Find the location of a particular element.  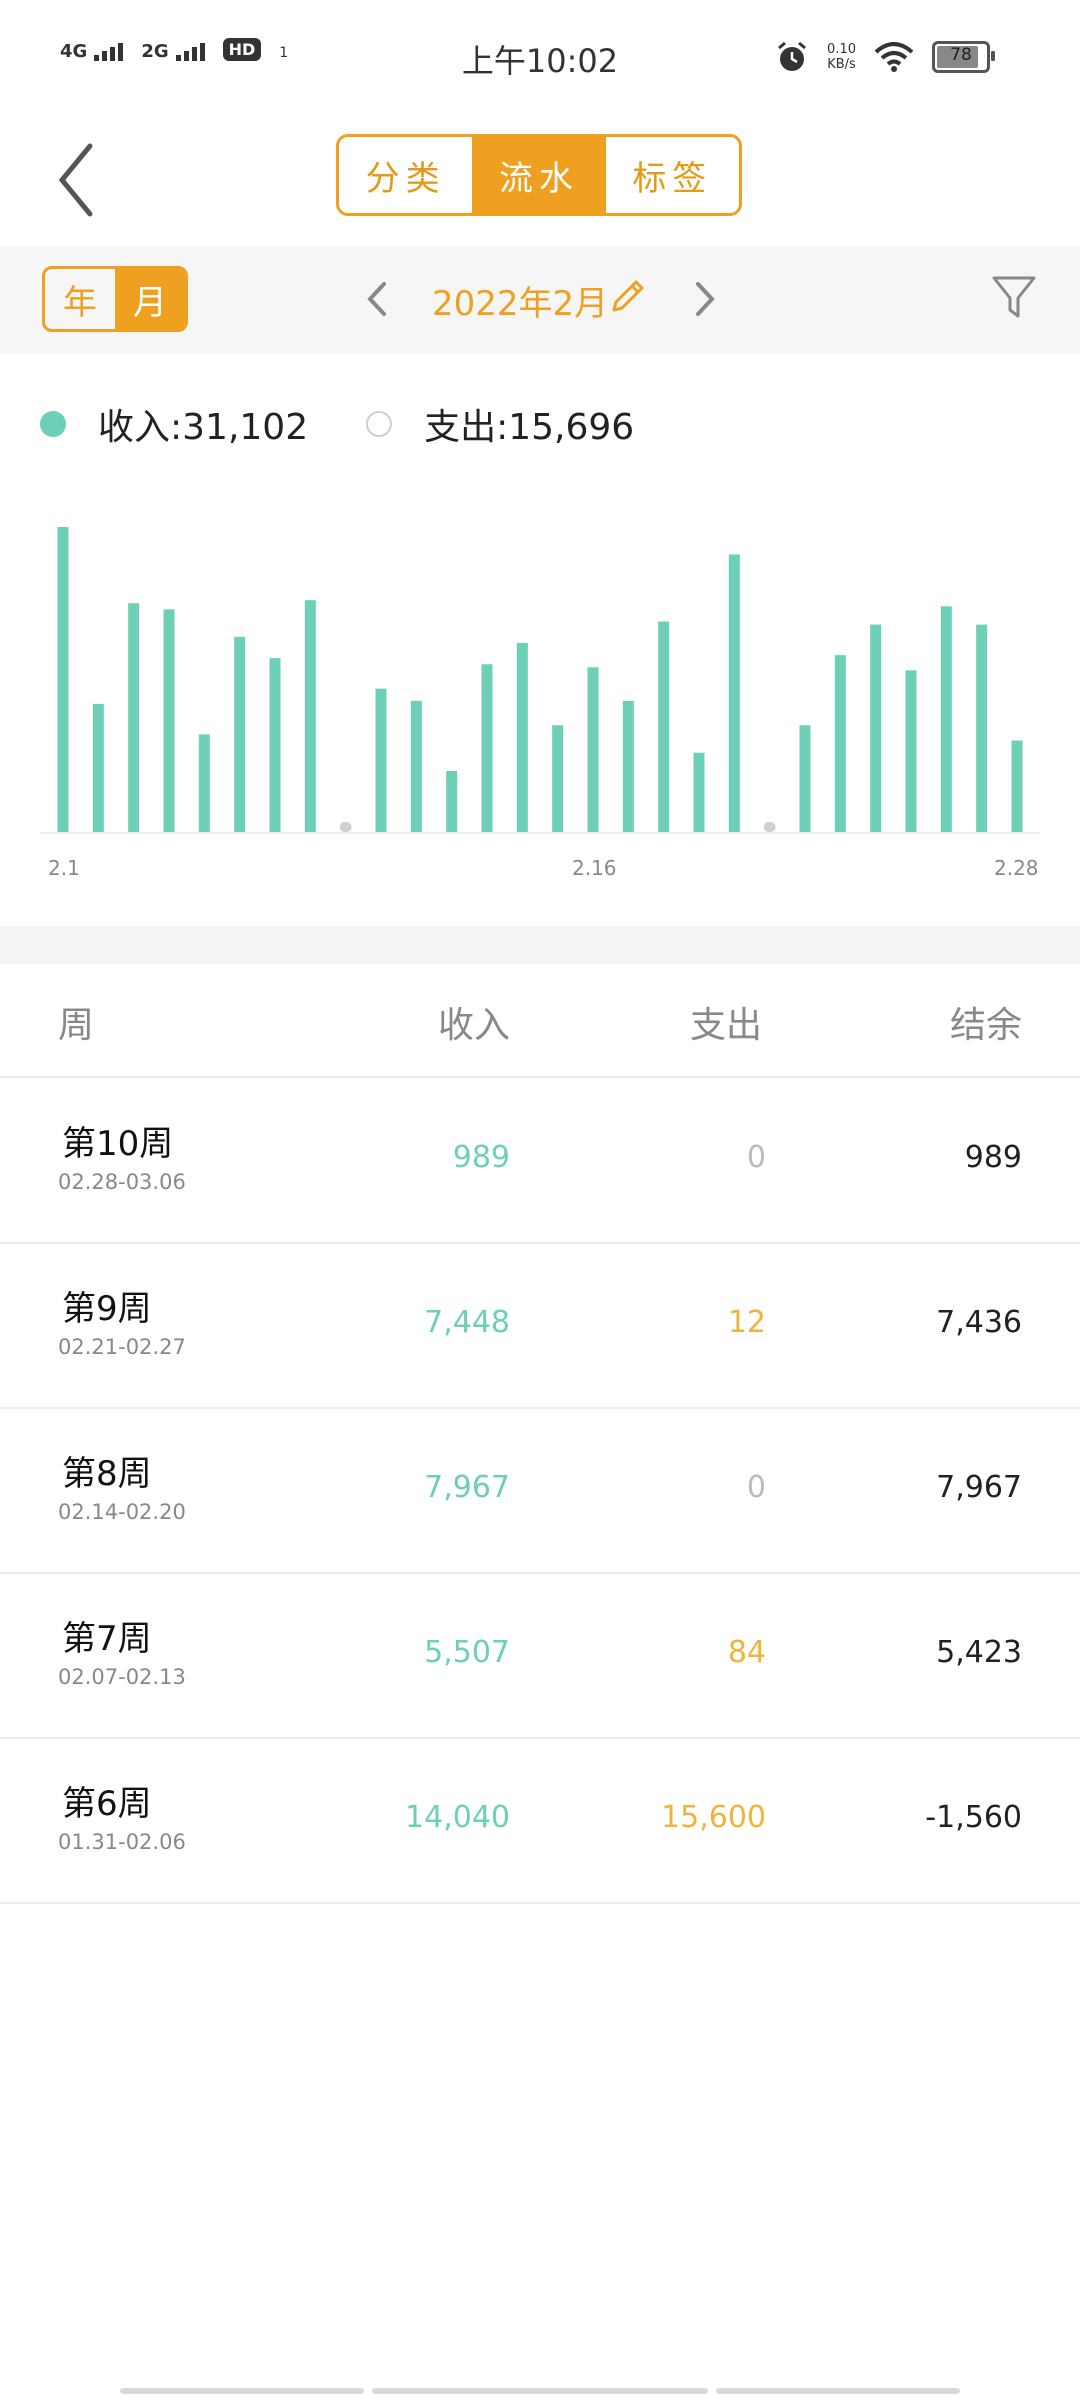

week-label: 第9周 is located at coordinates (107, 1309).